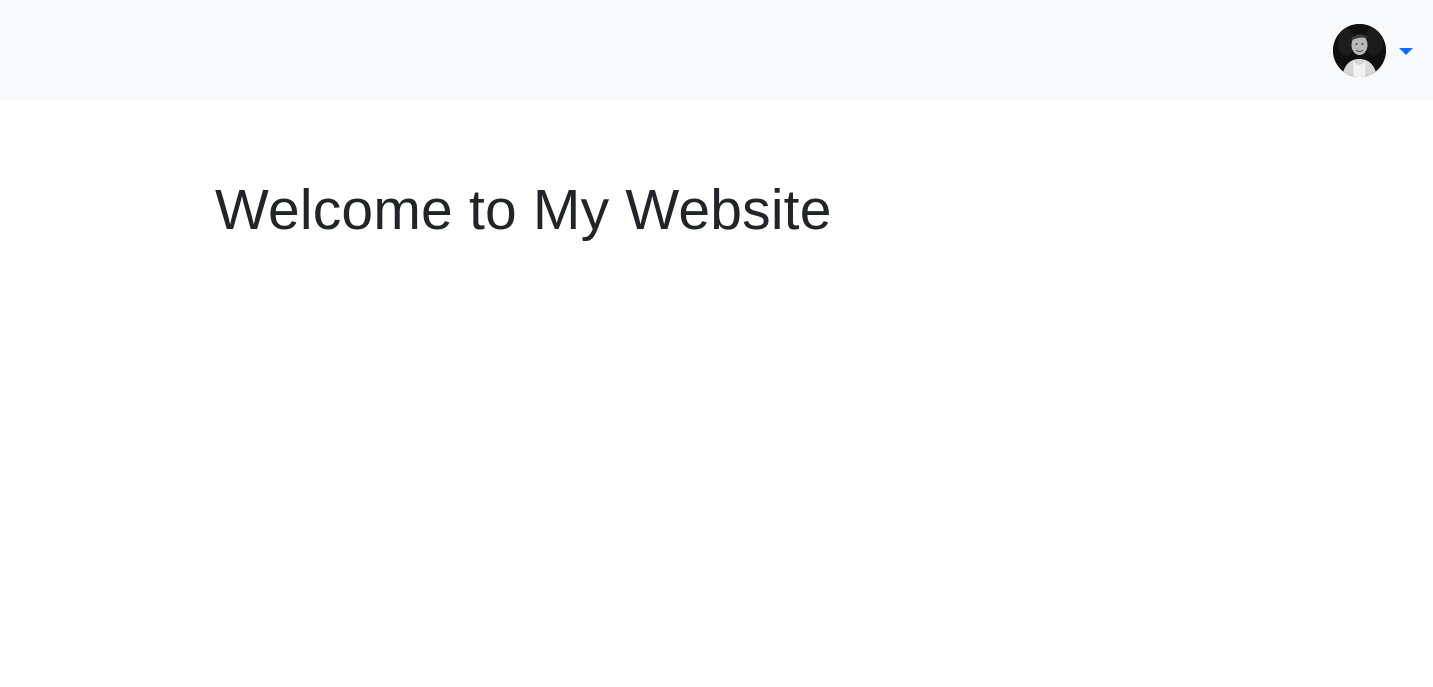 The image size is (1433, 687). Describe the element at coordinates (1406, 51) in the screenshot. I see `caret-down-icon` at that location.